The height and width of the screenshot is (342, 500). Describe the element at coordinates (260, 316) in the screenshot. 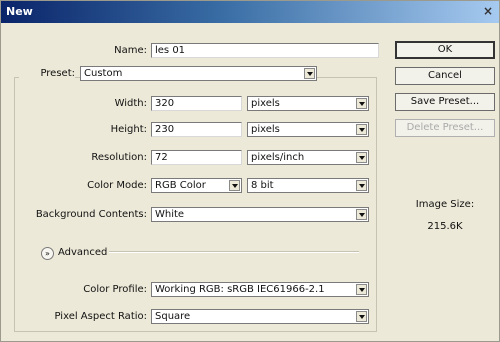

I see `pixel-aspect-ratio-select: Square` at that location.